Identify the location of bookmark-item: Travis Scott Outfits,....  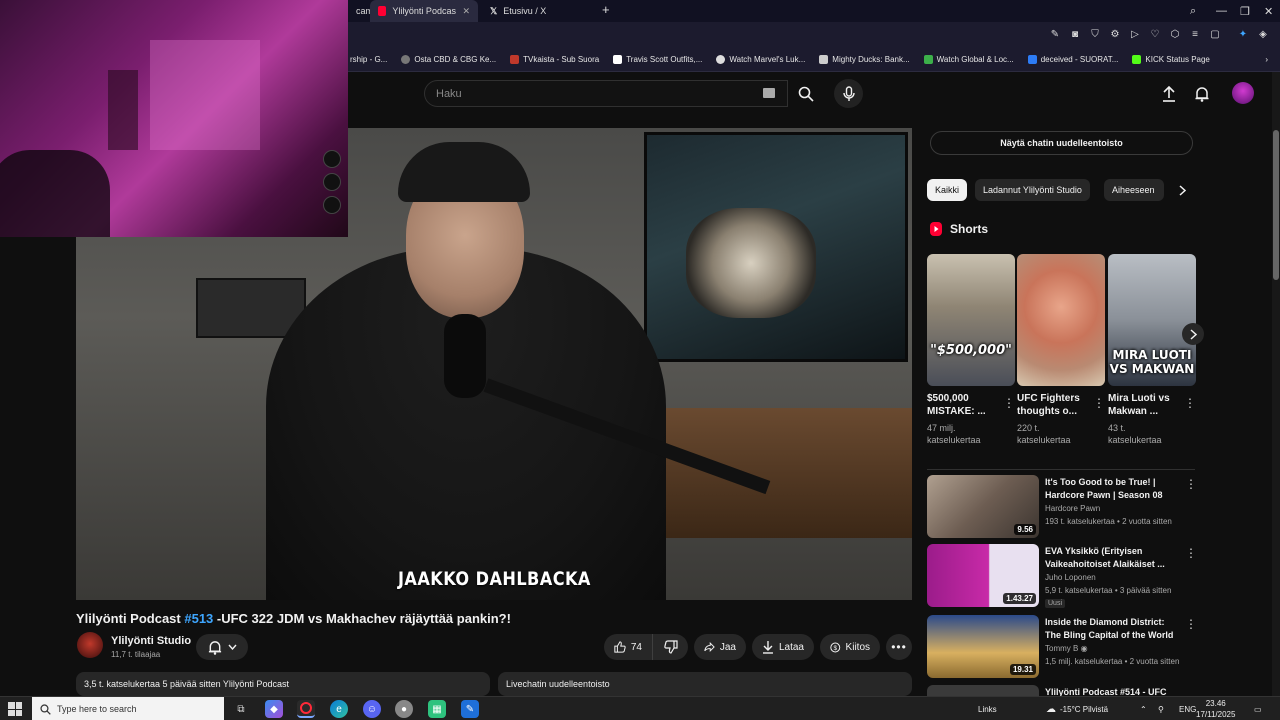
(657, 59).